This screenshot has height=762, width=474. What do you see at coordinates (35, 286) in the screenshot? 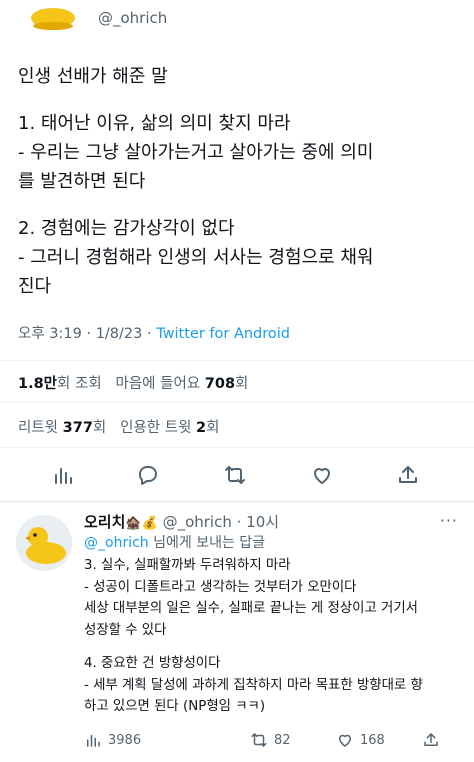
I see `tweet-point2-line2: 진다` at bounding box center [35, 286].